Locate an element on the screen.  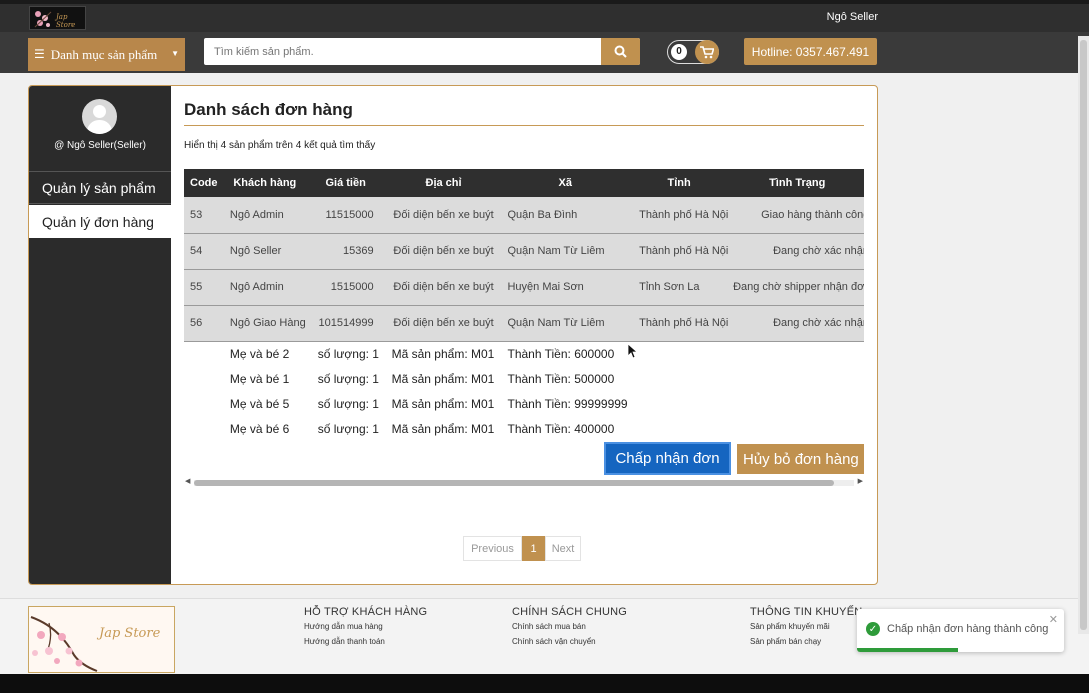
detail-product: Mẹ và bé 6 is located at coordinates (264, 428).